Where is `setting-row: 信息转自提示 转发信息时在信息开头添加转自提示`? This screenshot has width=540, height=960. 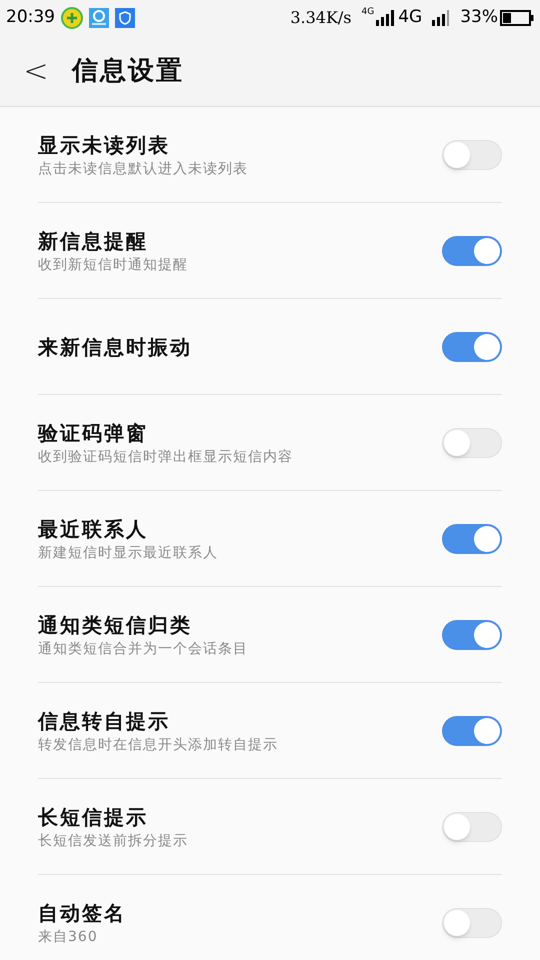 setting-row: 信息转自提示 转发信息时在信息开头添加转自提示 is located at coordinates (270, 731).